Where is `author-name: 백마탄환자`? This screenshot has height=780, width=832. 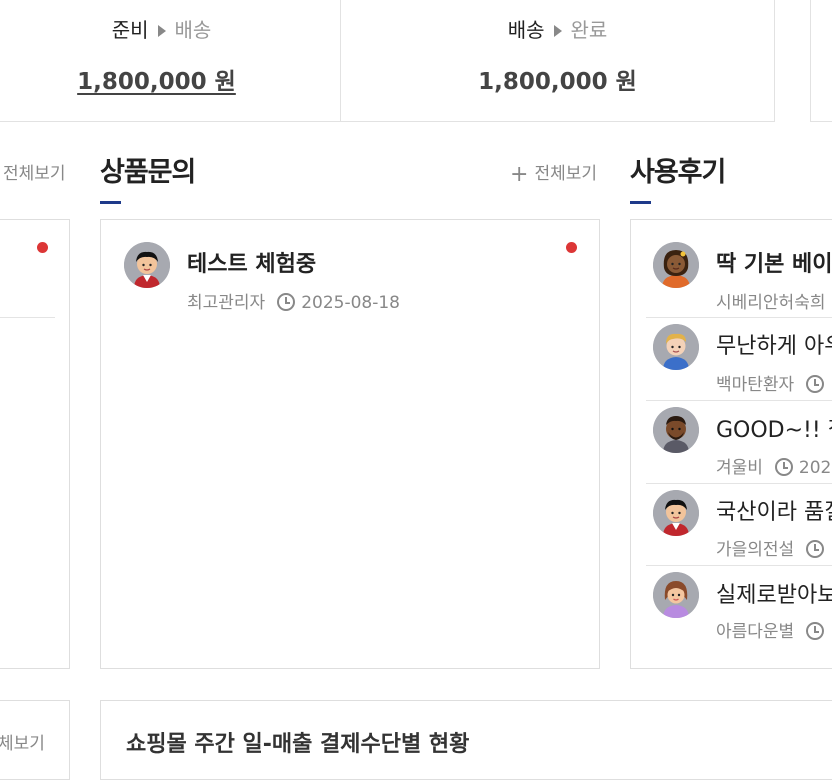 author-name: 백마탄환자 is located at coordinates (755, 385).